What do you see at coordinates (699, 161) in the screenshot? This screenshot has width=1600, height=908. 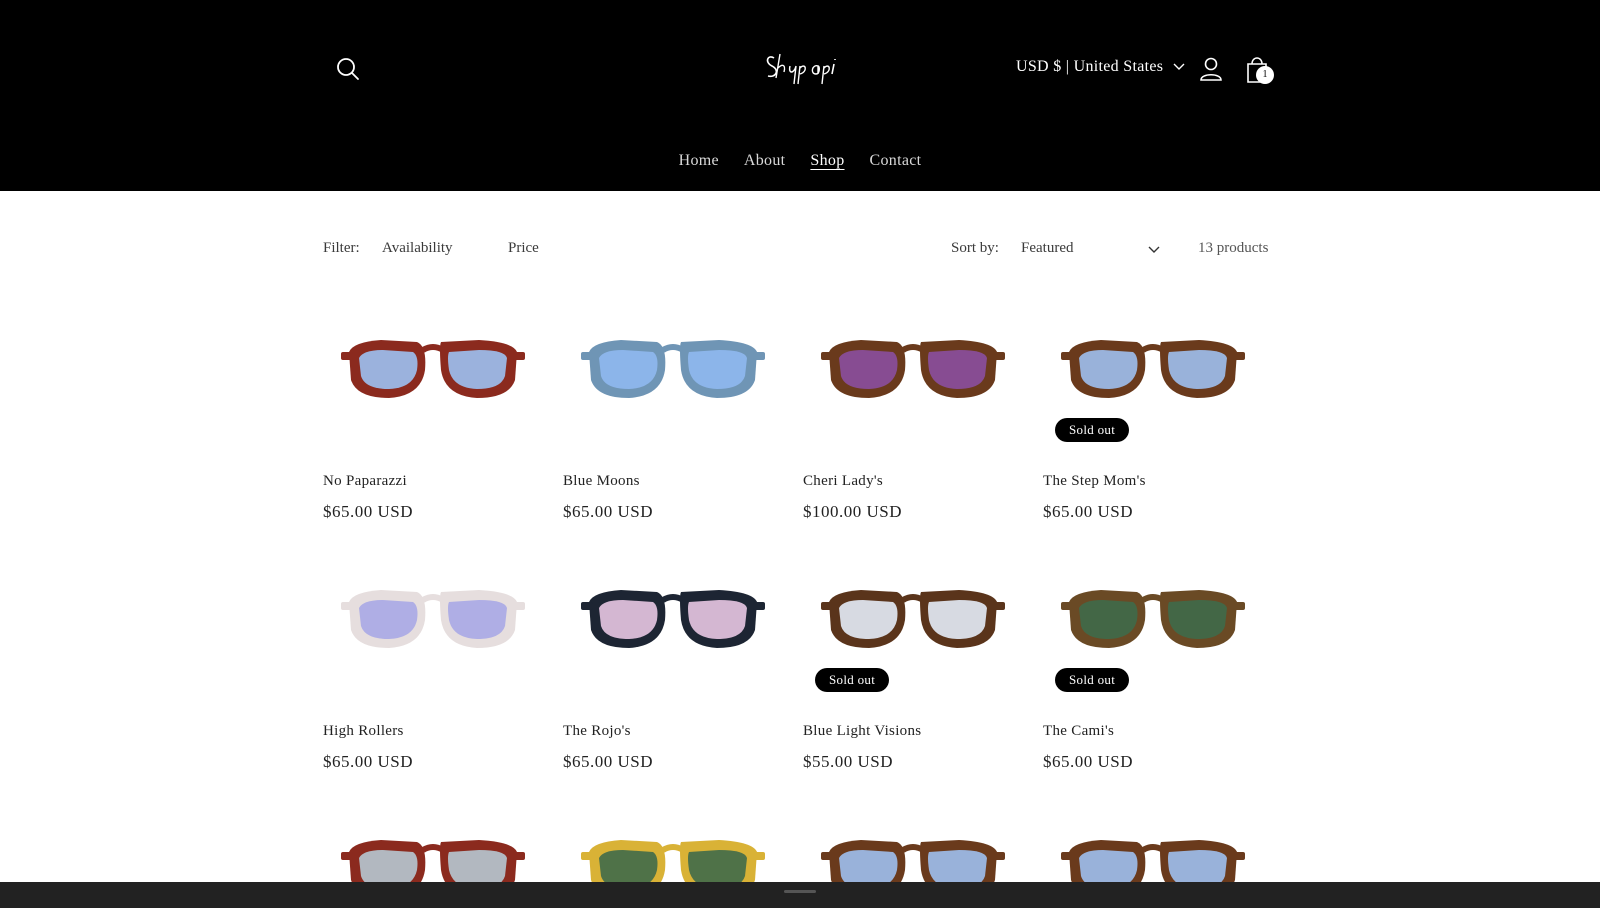 I see `nav-home: Home` at bounding box center [699, 161].